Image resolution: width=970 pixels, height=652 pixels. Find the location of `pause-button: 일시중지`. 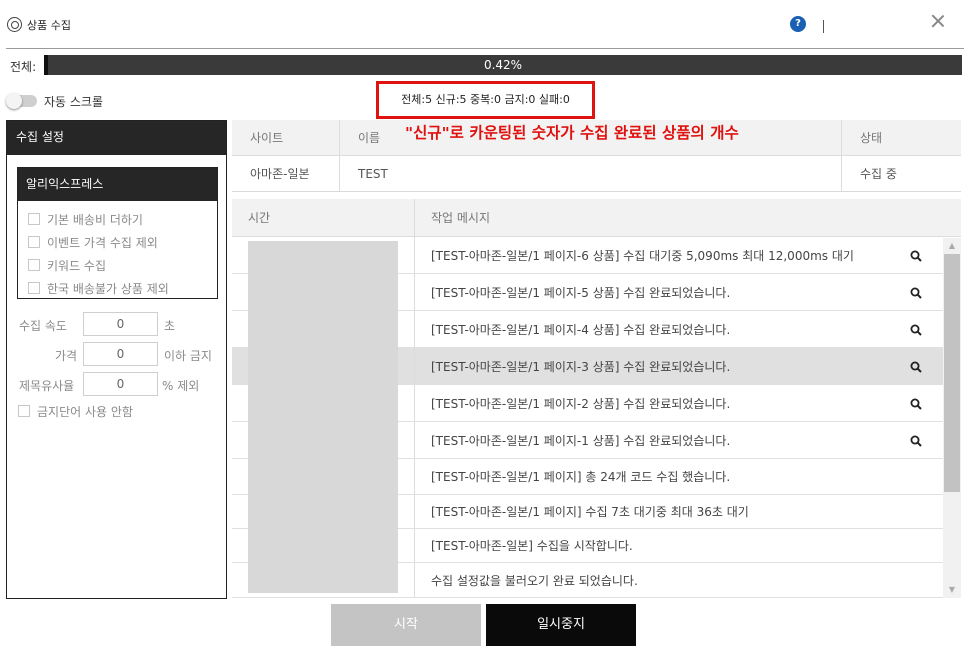

pause-button: 일시중지 is located at coordinates (561, 625).